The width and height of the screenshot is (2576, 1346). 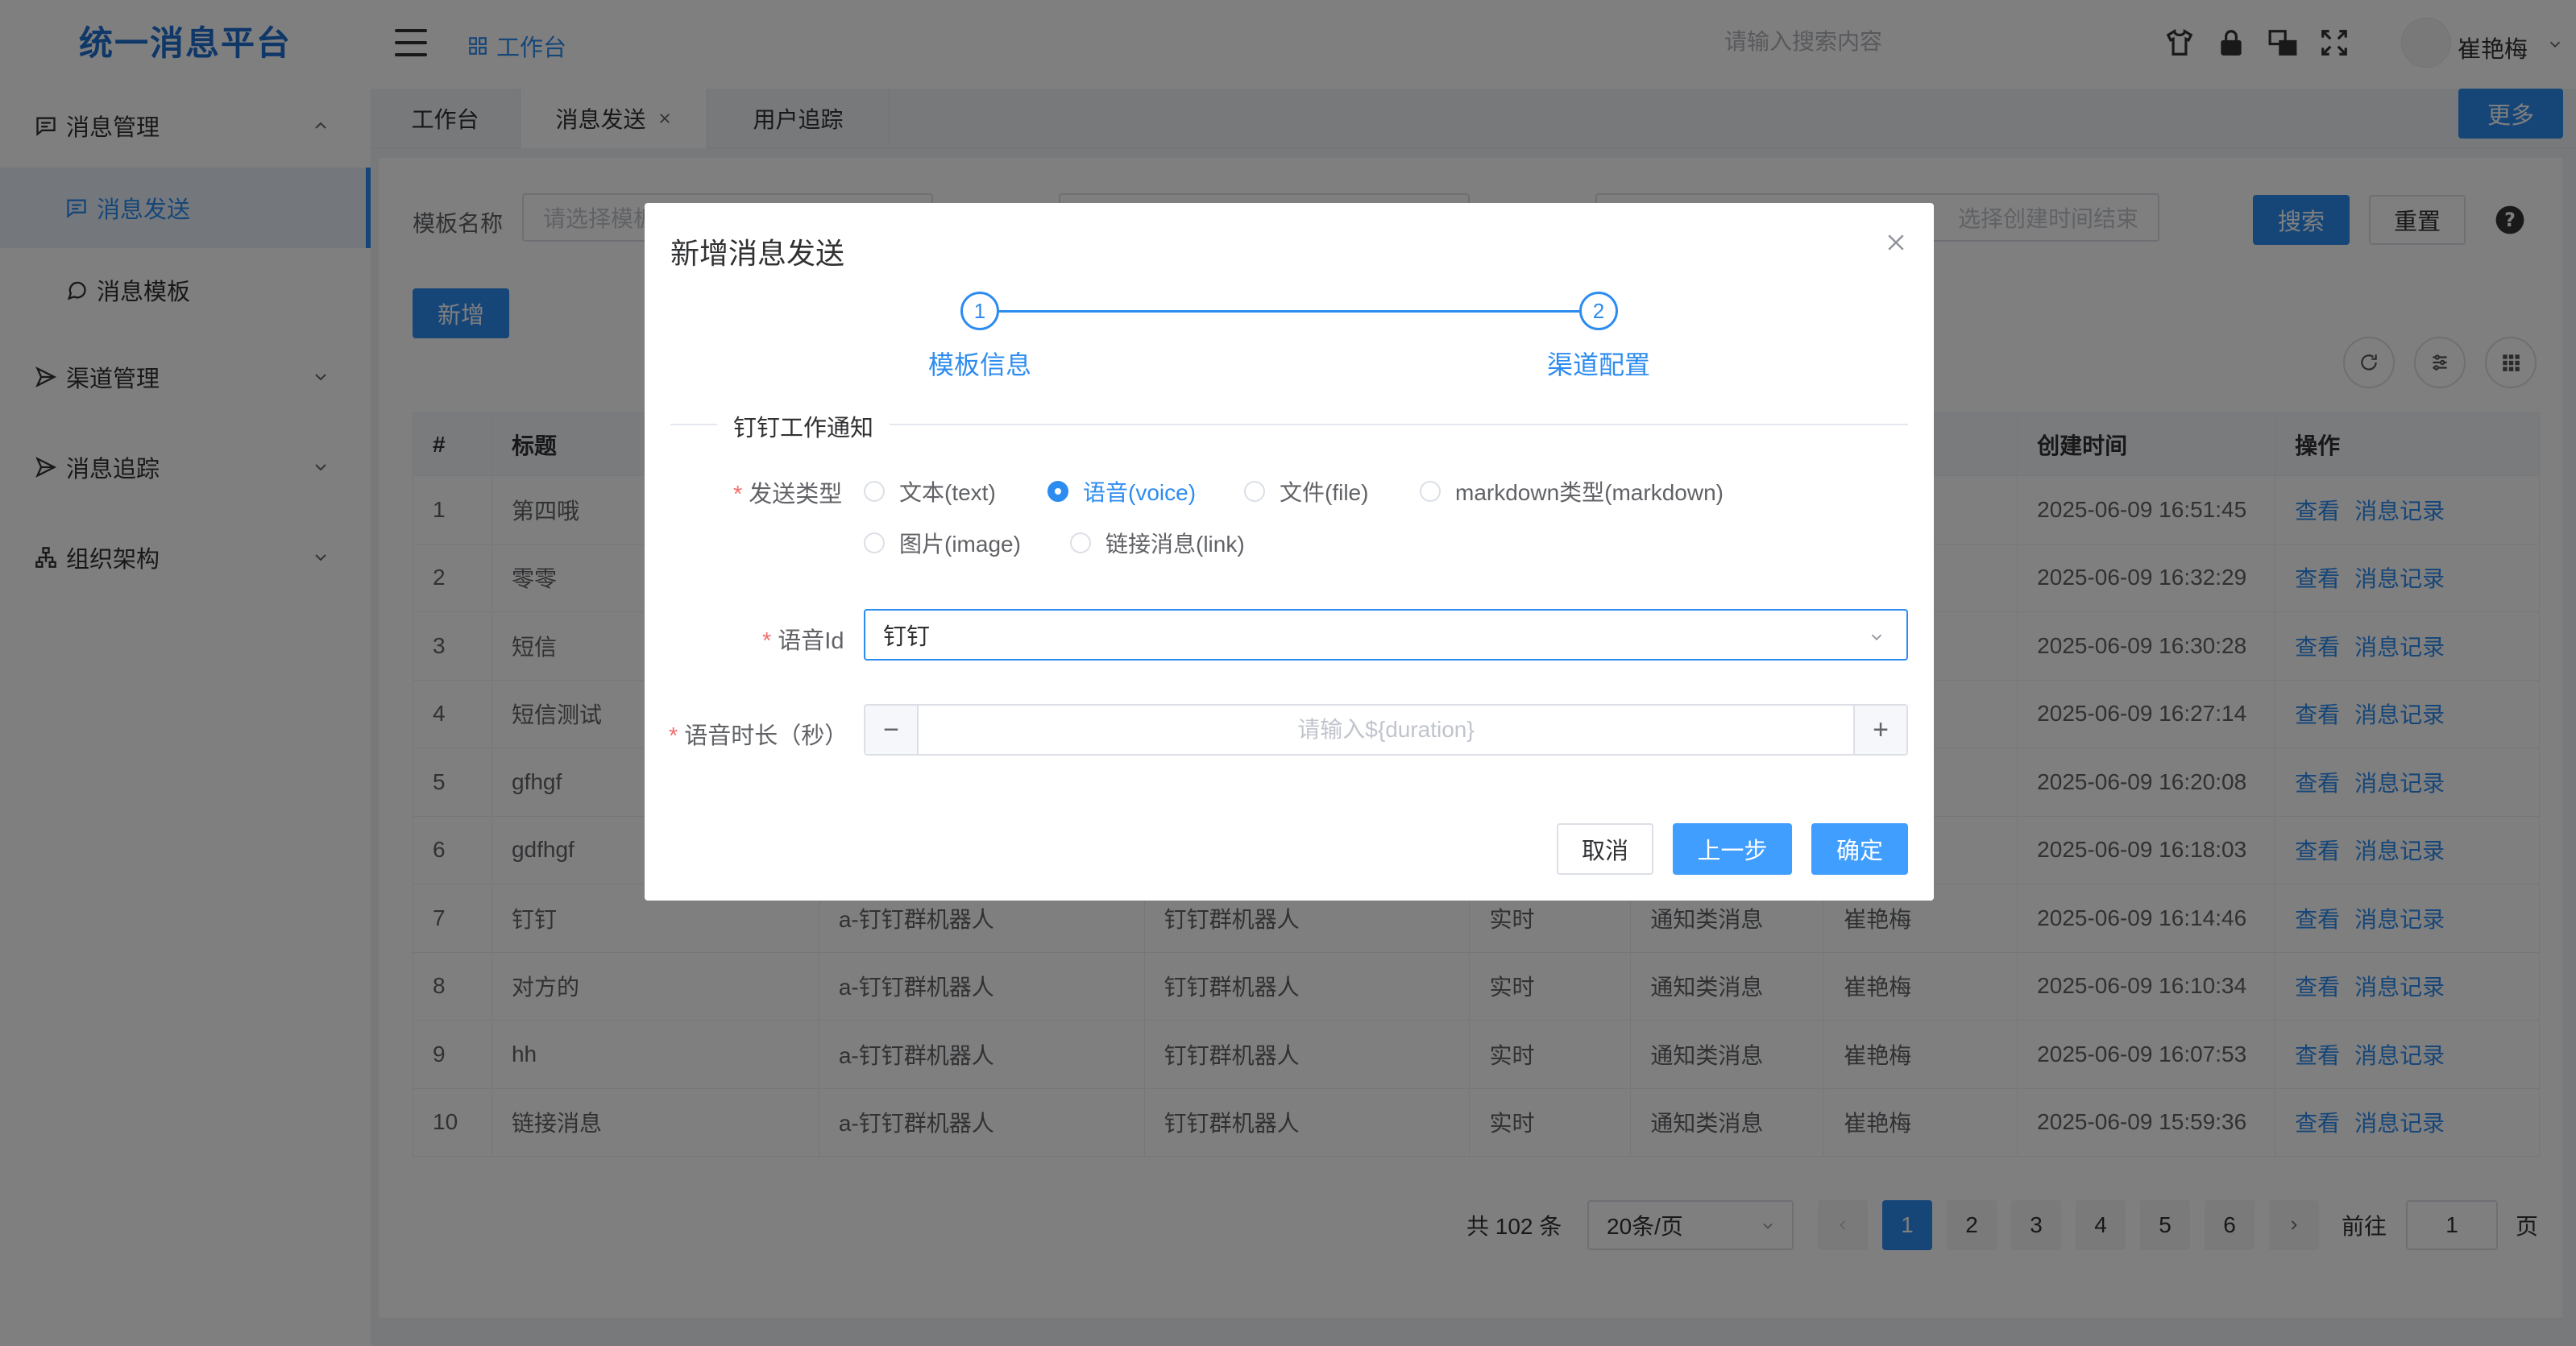 I want to click on send-type-label: * 发送类型, so click(x=788, y=494).